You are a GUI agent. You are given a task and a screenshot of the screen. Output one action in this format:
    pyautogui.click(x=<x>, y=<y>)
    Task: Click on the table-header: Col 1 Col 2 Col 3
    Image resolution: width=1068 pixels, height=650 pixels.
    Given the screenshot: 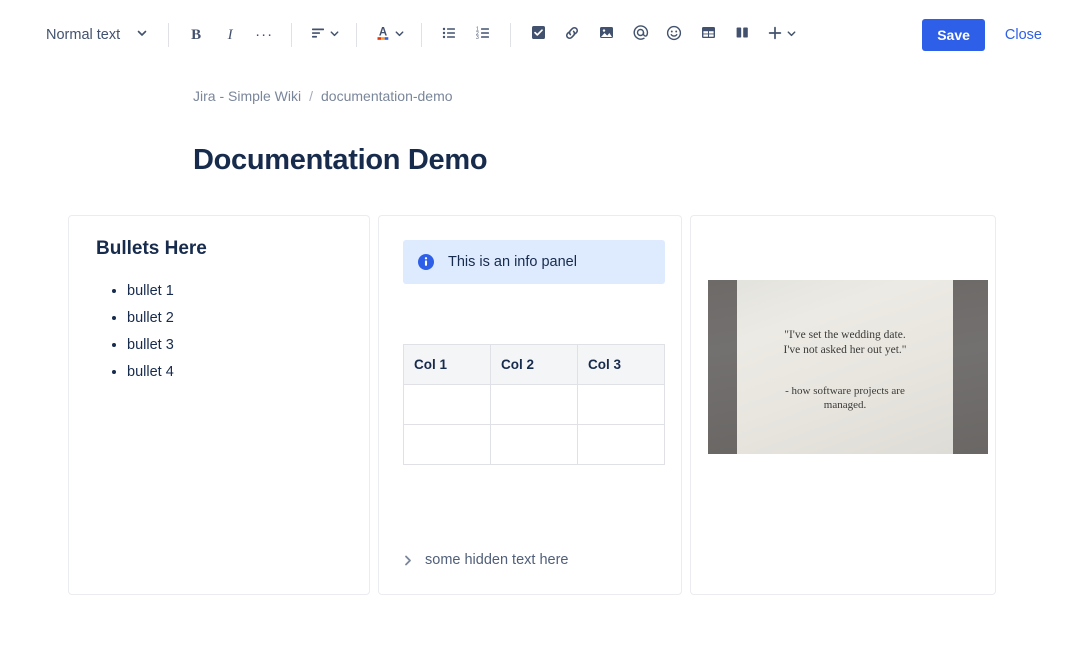 What is the action you would take?
    pyautogui.click(x=534, y=364)
    